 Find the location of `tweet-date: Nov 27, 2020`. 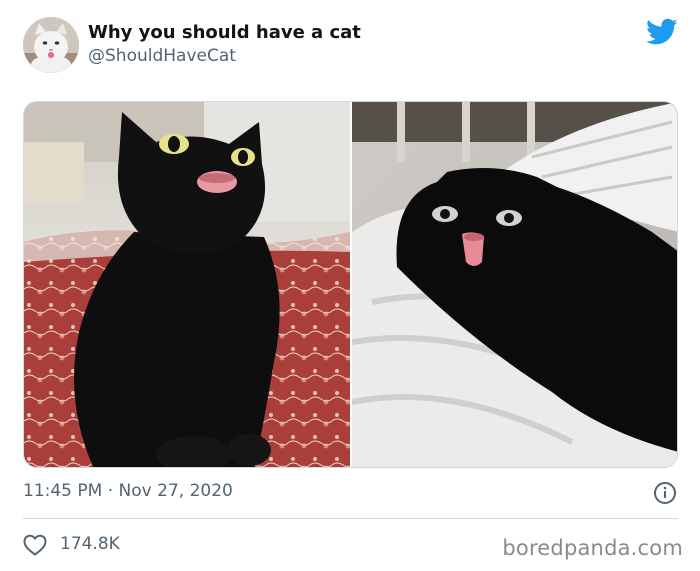

tweet-date: Nov 27, 2020 is located at coordinates (175, 491).